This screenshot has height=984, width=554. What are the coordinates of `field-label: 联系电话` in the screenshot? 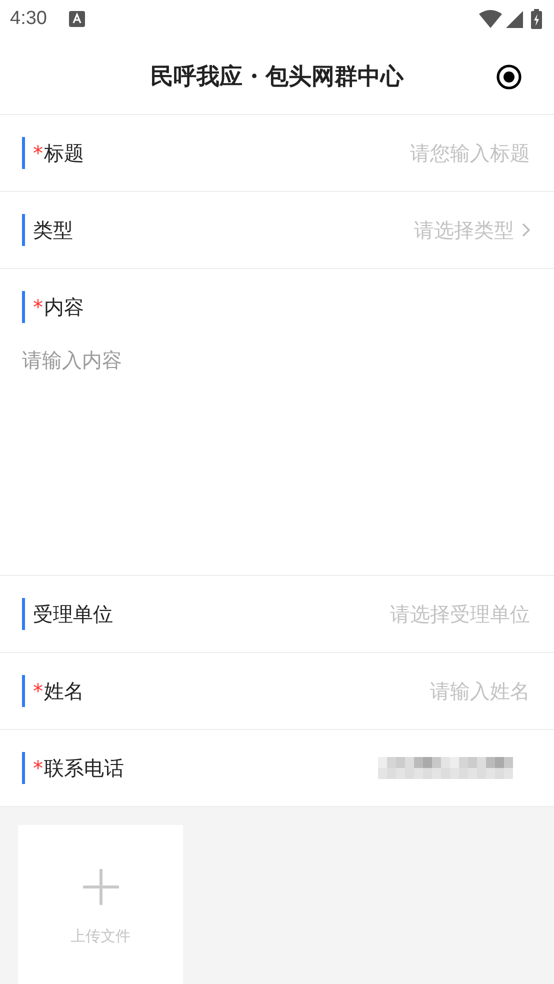 It's located at (84, 768).